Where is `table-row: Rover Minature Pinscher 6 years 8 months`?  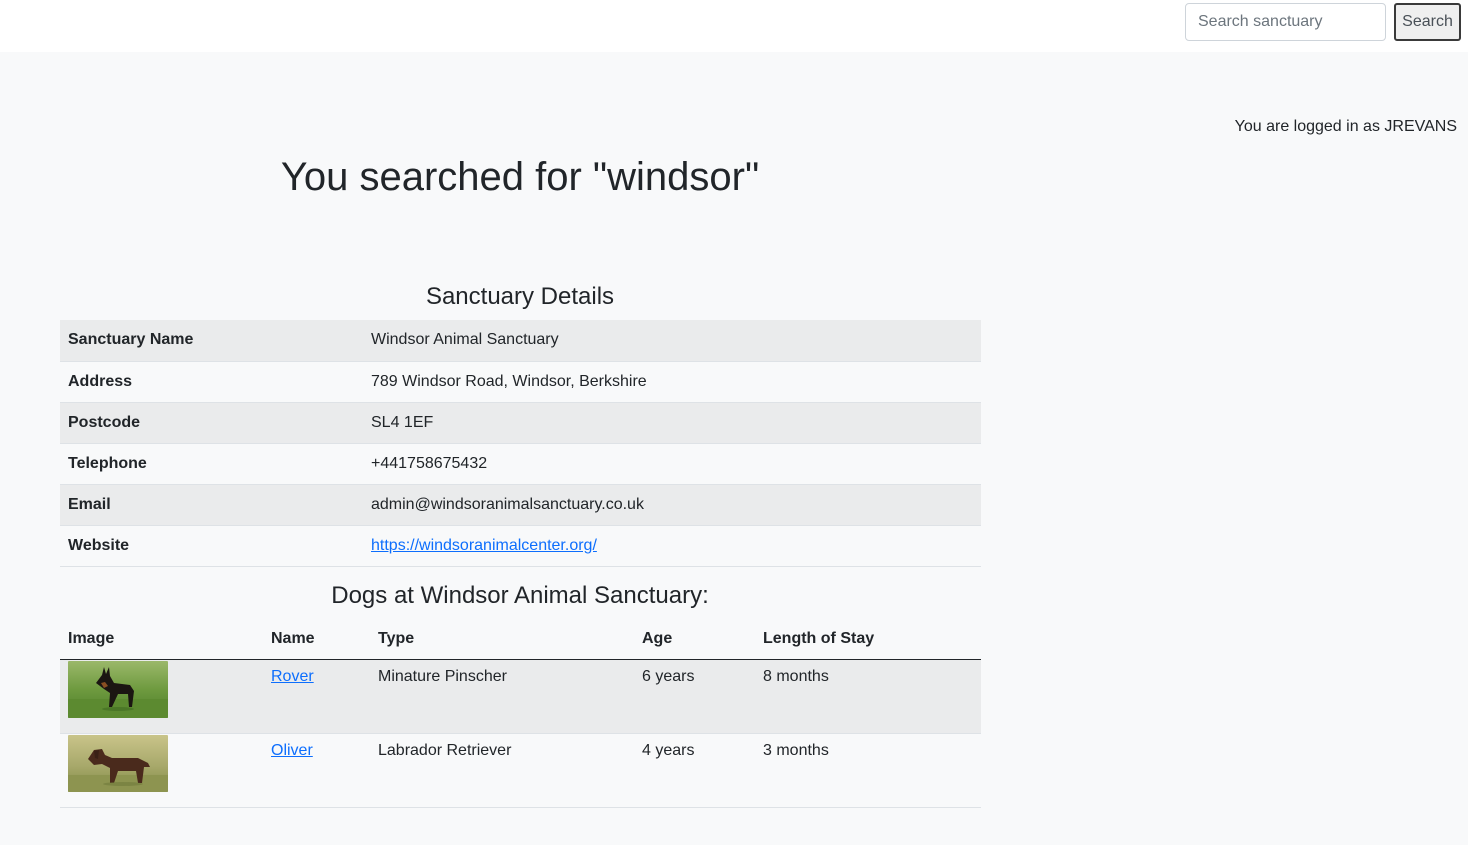
table-row: Rover Minature Pinscher 6 years 8 months is located at coordinates (520, 696).